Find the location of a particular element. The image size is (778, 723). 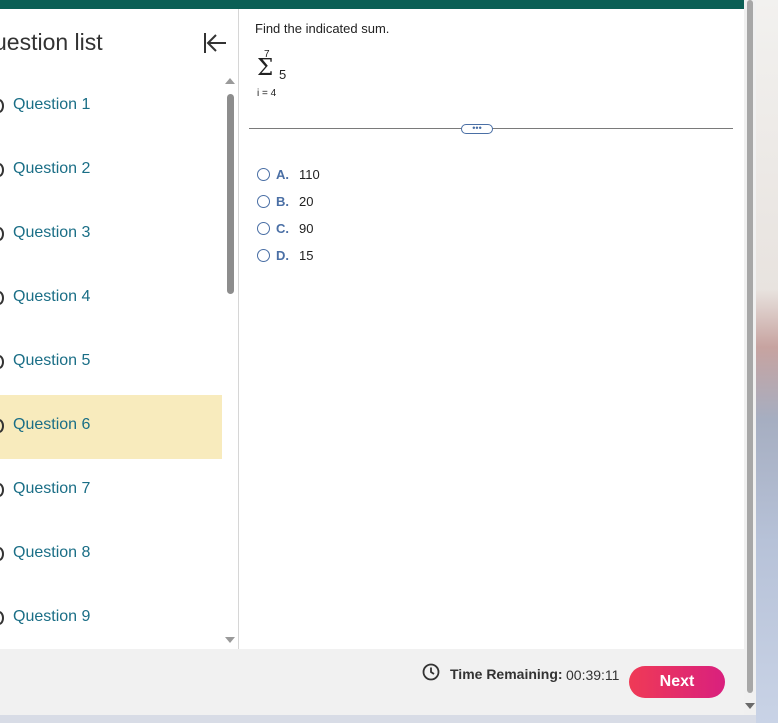

option-value: 110 is located at coordinates (309, 174).